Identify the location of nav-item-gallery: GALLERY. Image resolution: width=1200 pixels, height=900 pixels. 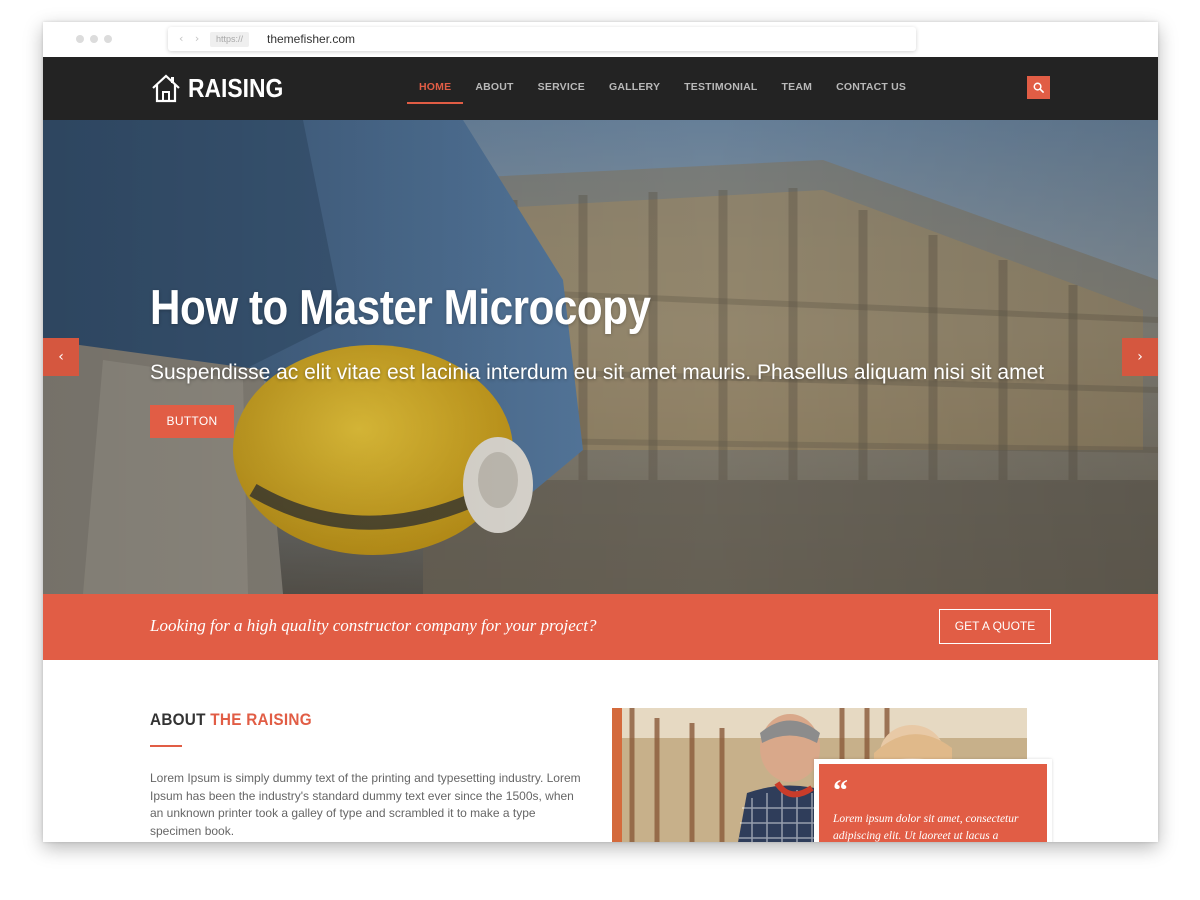
(634, 88).